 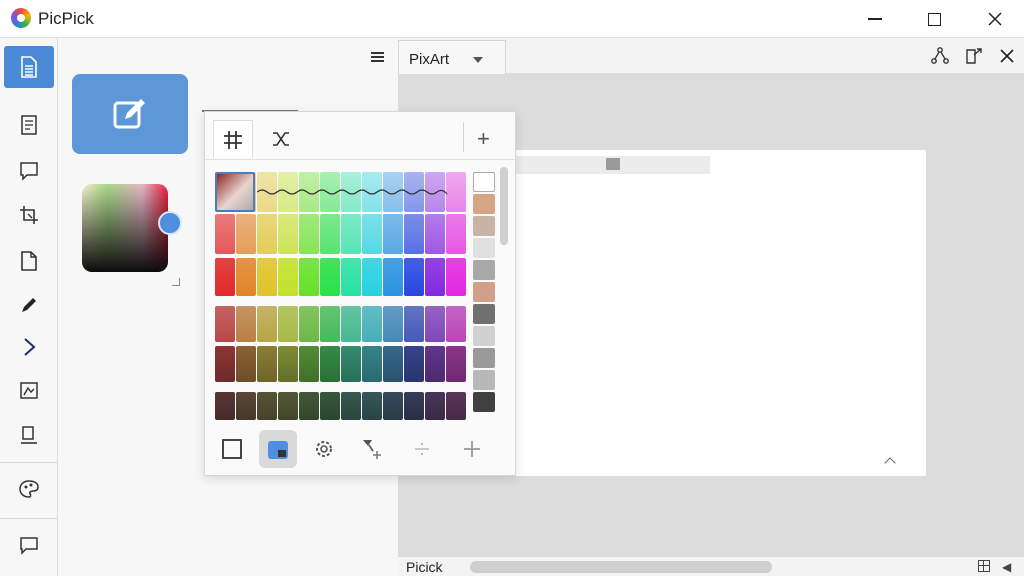 What do you see at coordinates (29, 545) in the screenshot?
I see `sidebar-item-comment` at bounding box center [29, 545].